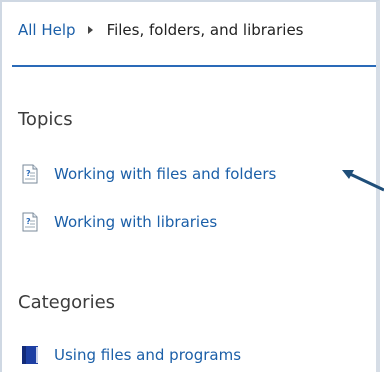 The image size is (384, 372). I want to click on breadcrumb-separator-icon, so click(90, 30).